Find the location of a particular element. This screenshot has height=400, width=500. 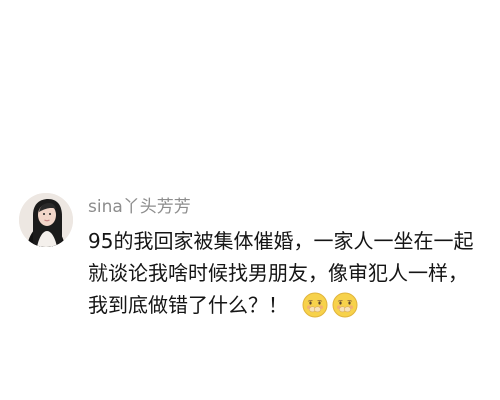

emoji-group is located at coordinates (332, 309).